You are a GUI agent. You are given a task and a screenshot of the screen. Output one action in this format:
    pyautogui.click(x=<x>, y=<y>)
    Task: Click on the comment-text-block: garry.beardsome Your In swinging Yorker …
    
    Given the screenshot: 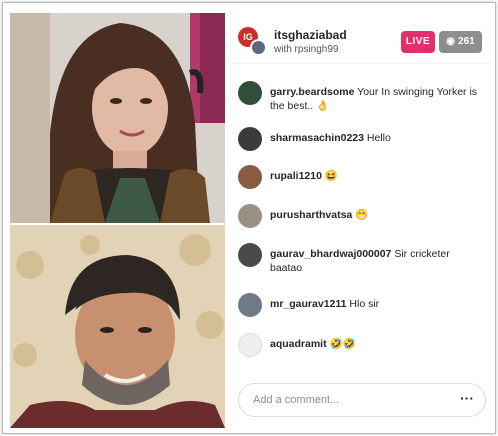 What is the action you would take?
    pyautogui.click(x=375, y=99)
    